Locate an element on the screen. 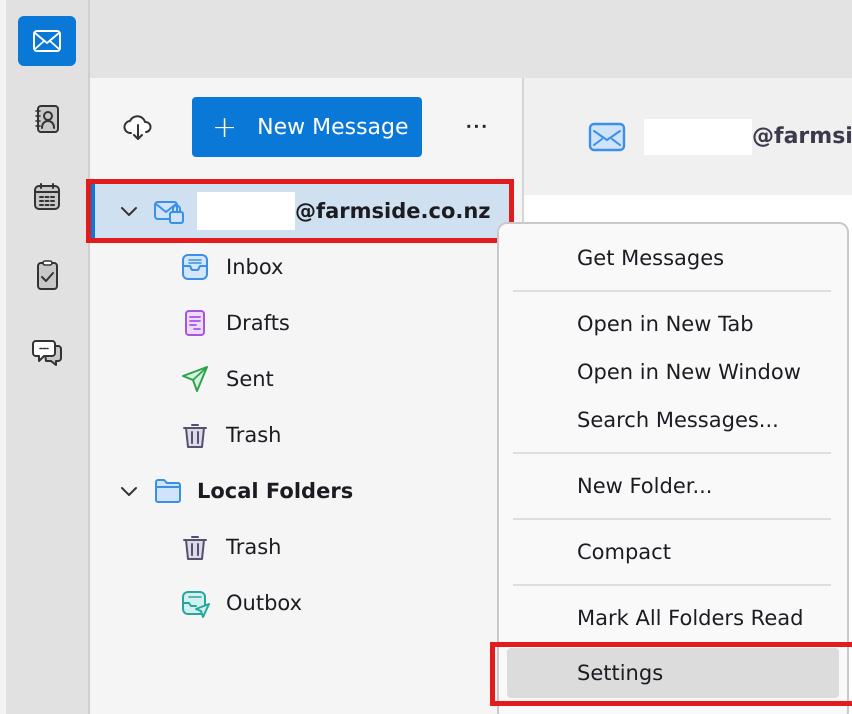 This screenshot has height=714, width=852. account-email: @farmsi is located at coordinates (802, 136).